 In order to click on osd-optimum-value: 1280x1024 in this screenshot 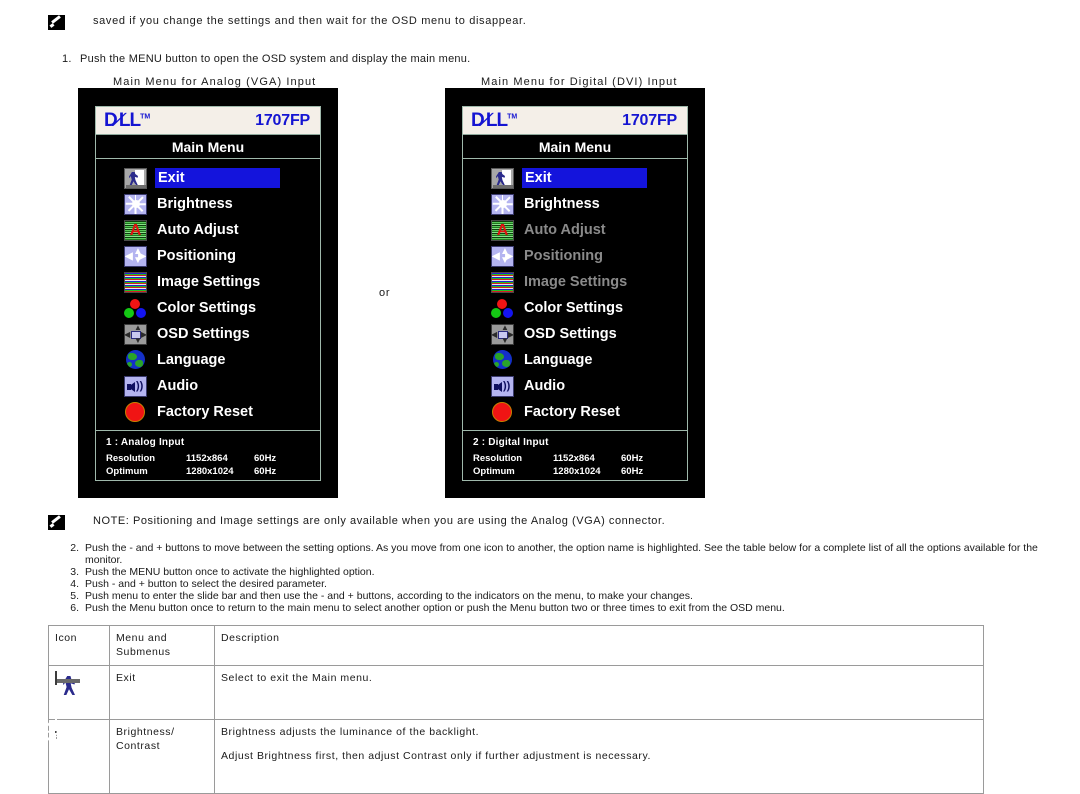, I will do `click(210, 471)`.